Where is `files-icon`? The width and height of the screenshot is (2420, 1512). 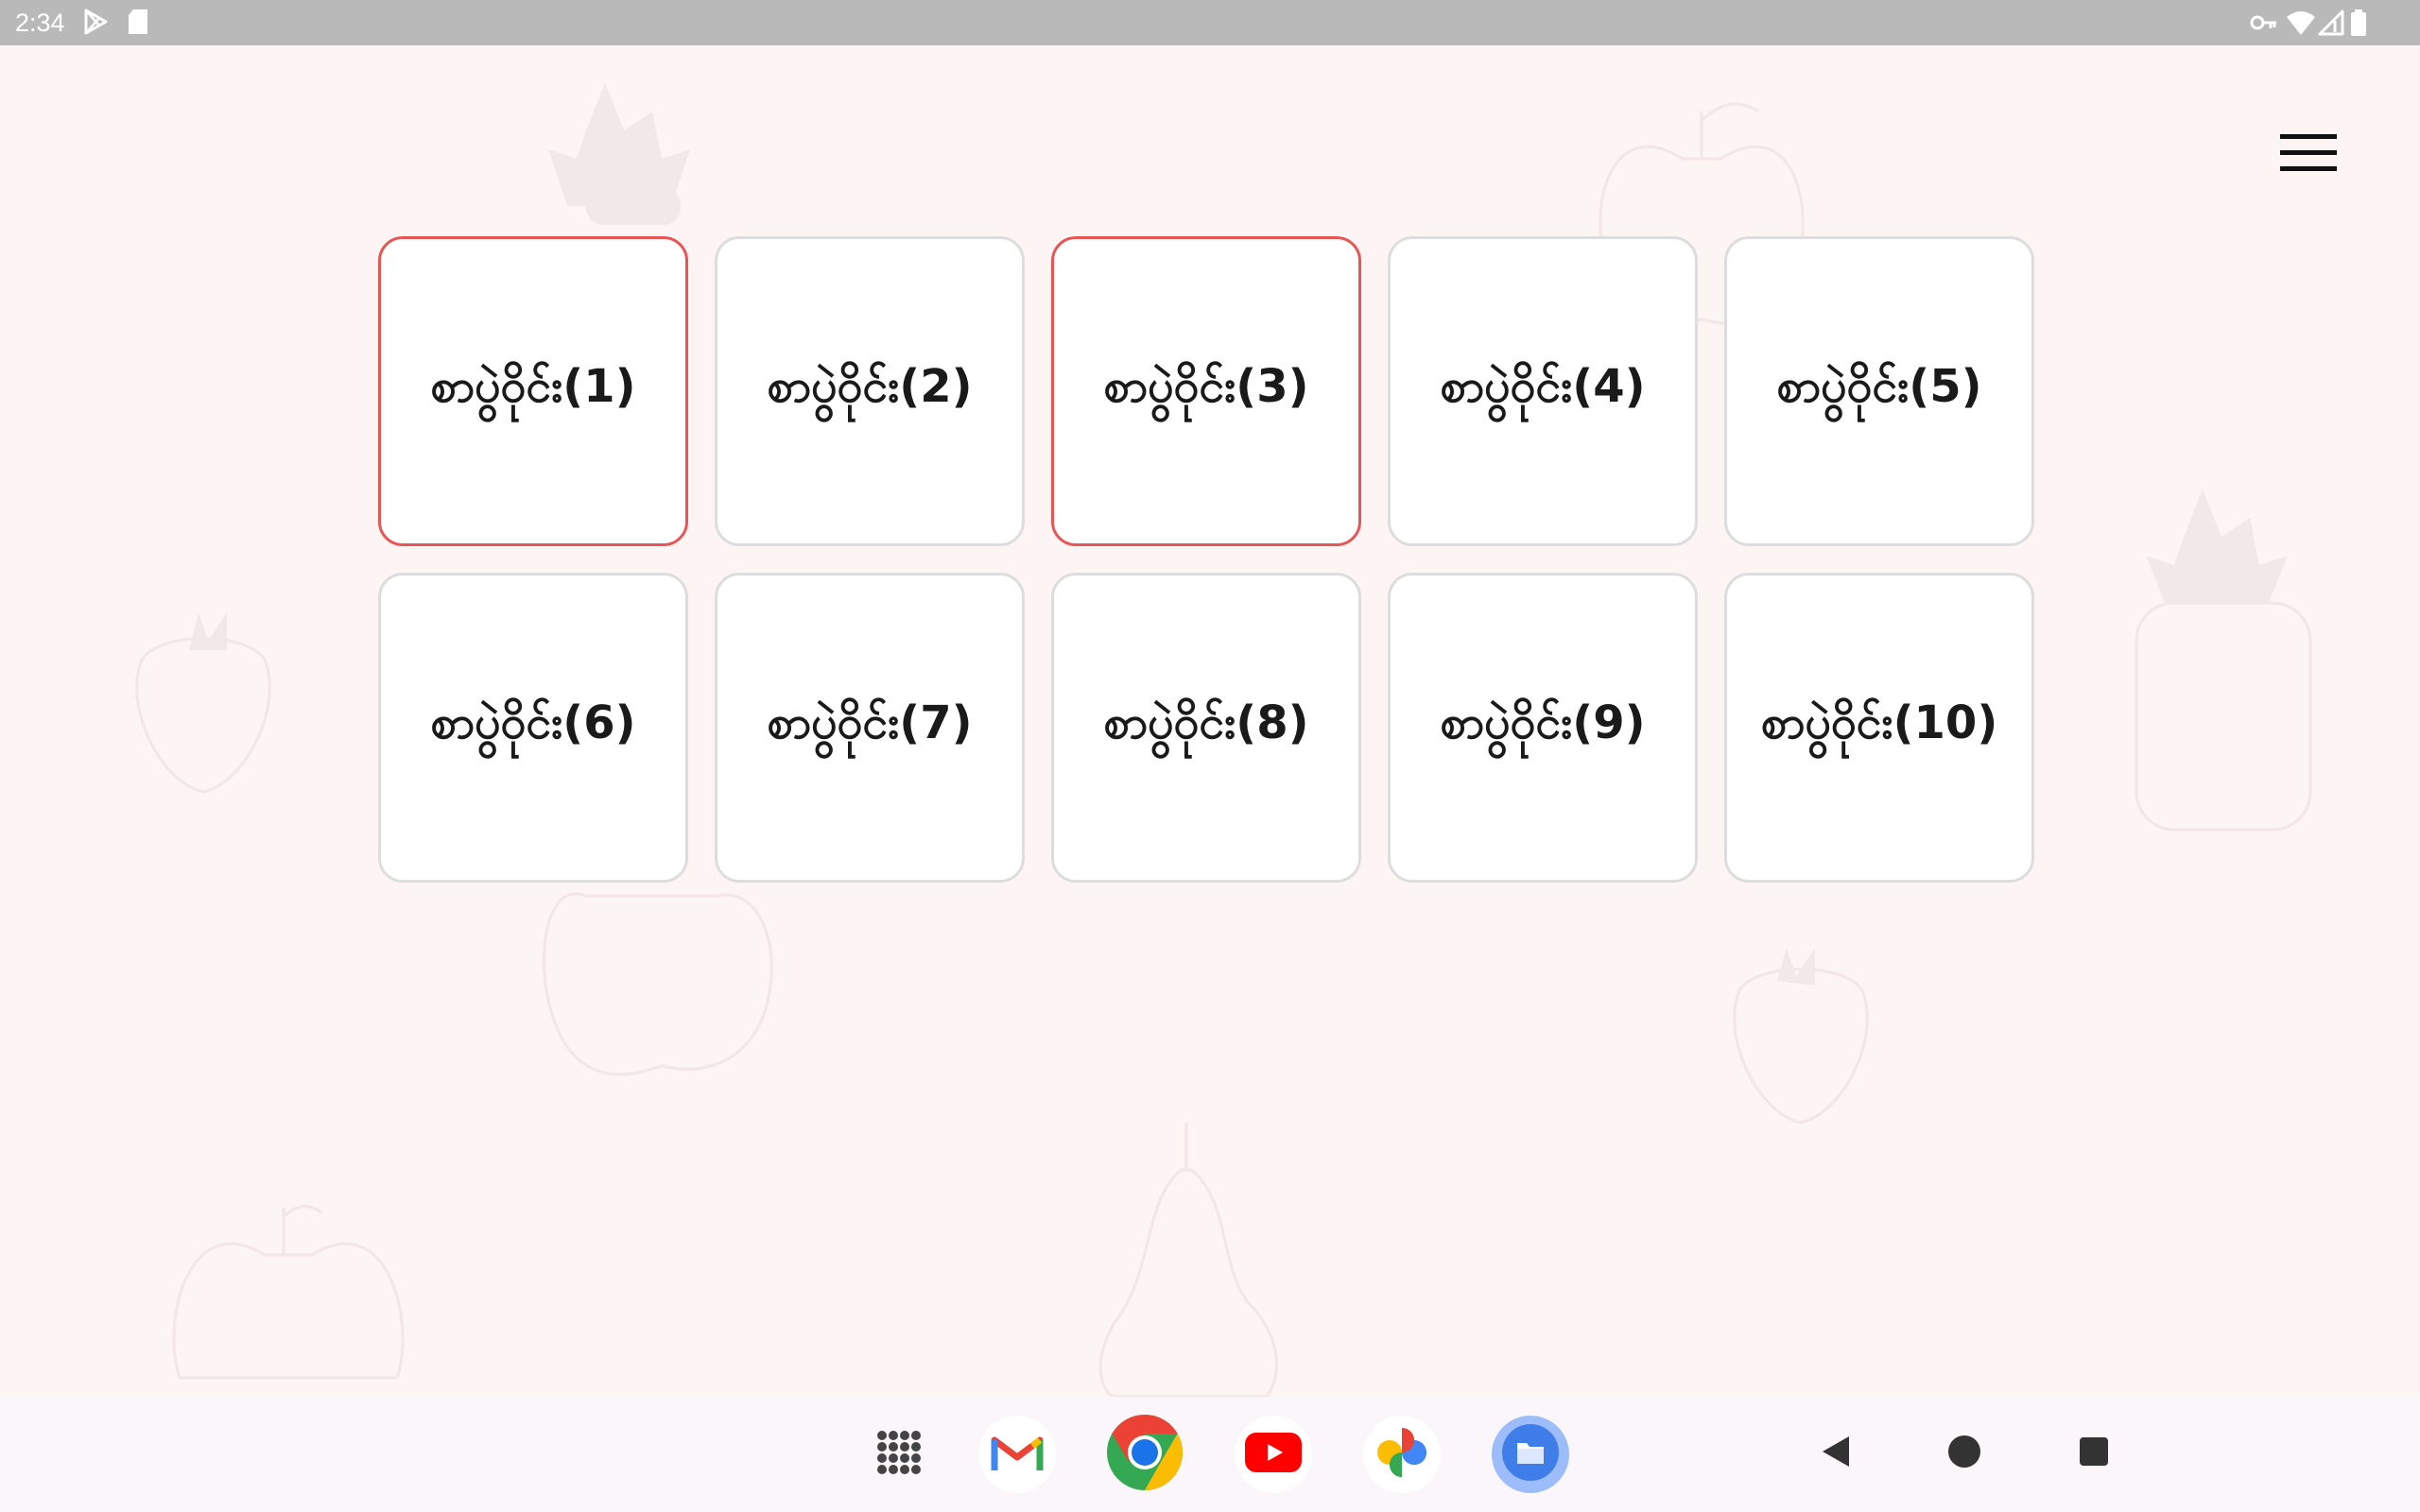
files-icon is located at coordinates (1530, 1454).